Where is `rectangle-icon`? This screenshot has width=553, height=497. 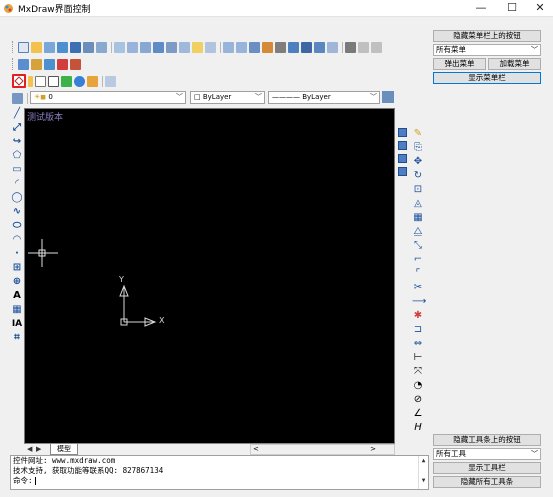
rectangle-icon is located at coordinates (40, 81).